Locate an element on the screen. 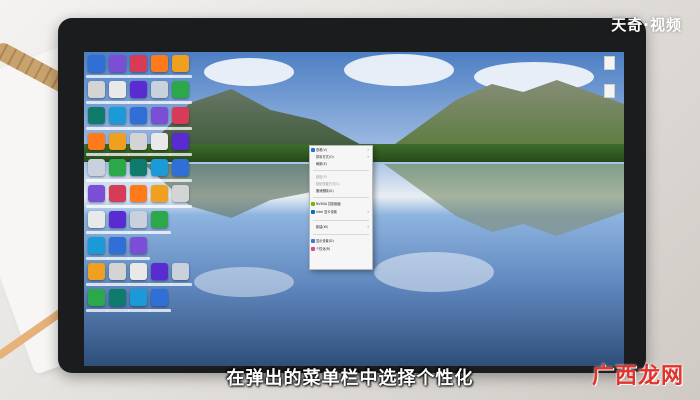  menu-item-label: 个性化(R) is located at coordinates (323, 249).